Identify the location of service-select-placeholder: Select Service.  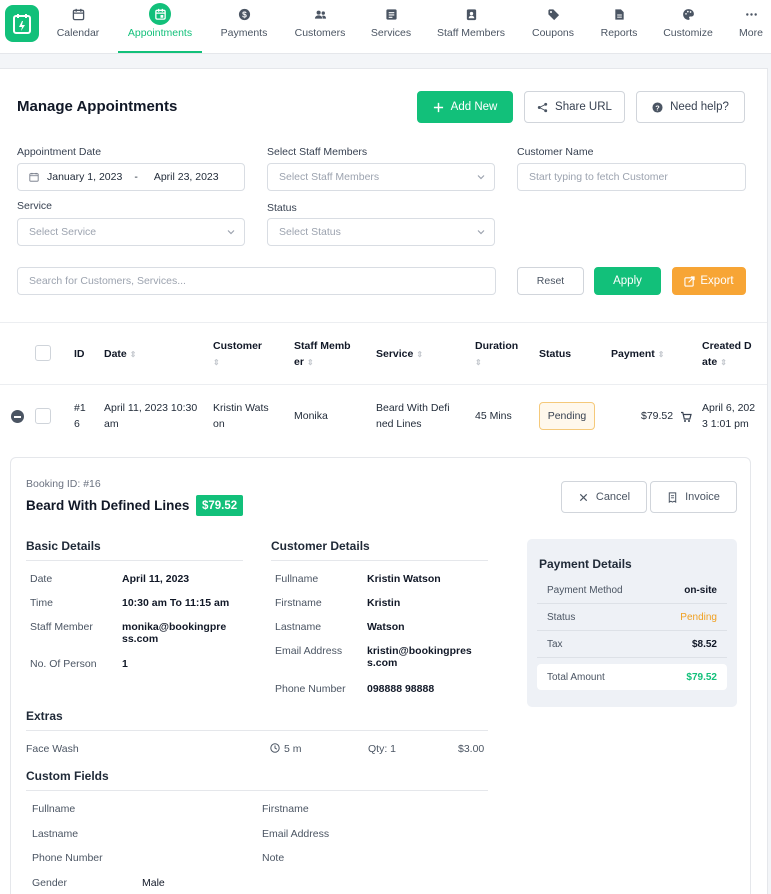
(63, 232).